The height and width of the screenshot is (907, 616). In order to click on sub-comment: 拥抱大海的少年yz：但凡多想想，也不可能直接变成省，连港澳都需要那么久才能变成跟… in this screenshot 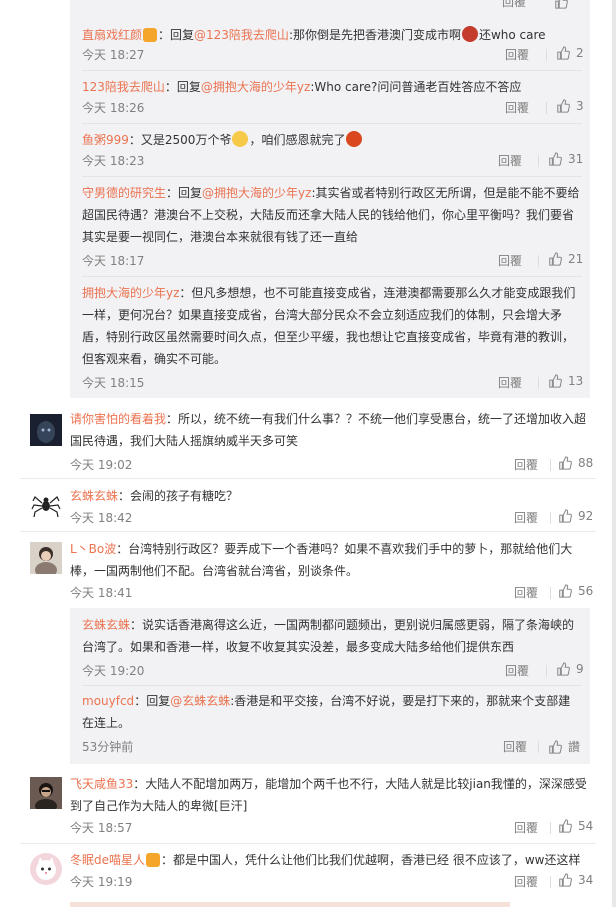, I will do `click(332, 326)`.